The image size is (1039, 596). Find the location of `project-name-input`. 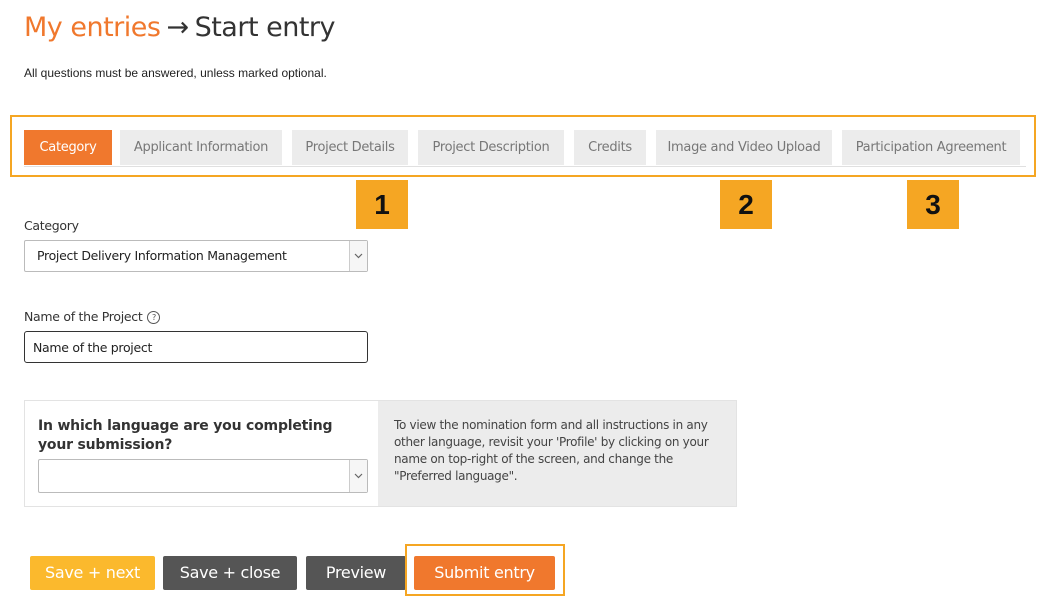

project-name-input is located at coordinates (196, 347).